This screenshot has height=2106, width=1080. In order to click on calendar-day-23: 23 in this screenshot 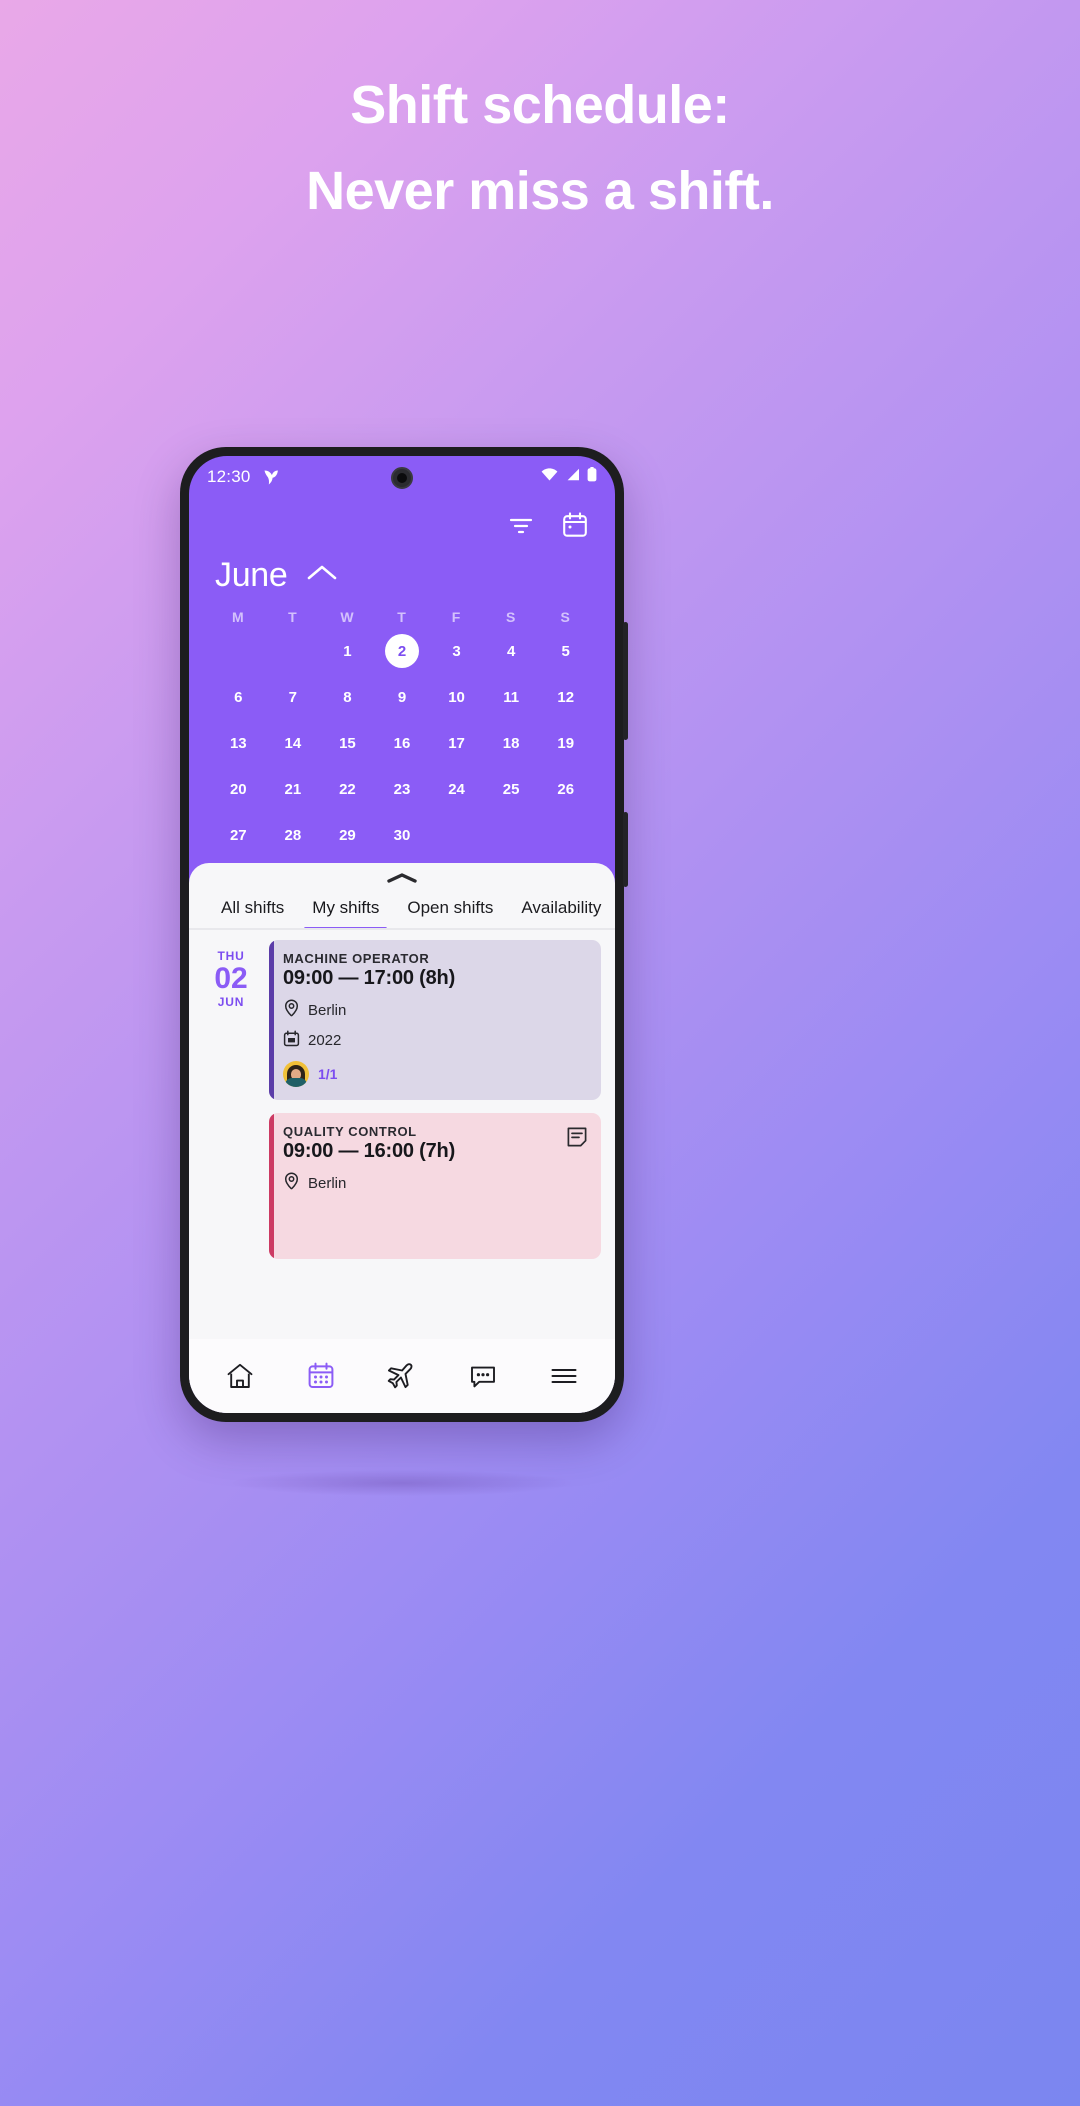, I will do `click(402, 789)`.